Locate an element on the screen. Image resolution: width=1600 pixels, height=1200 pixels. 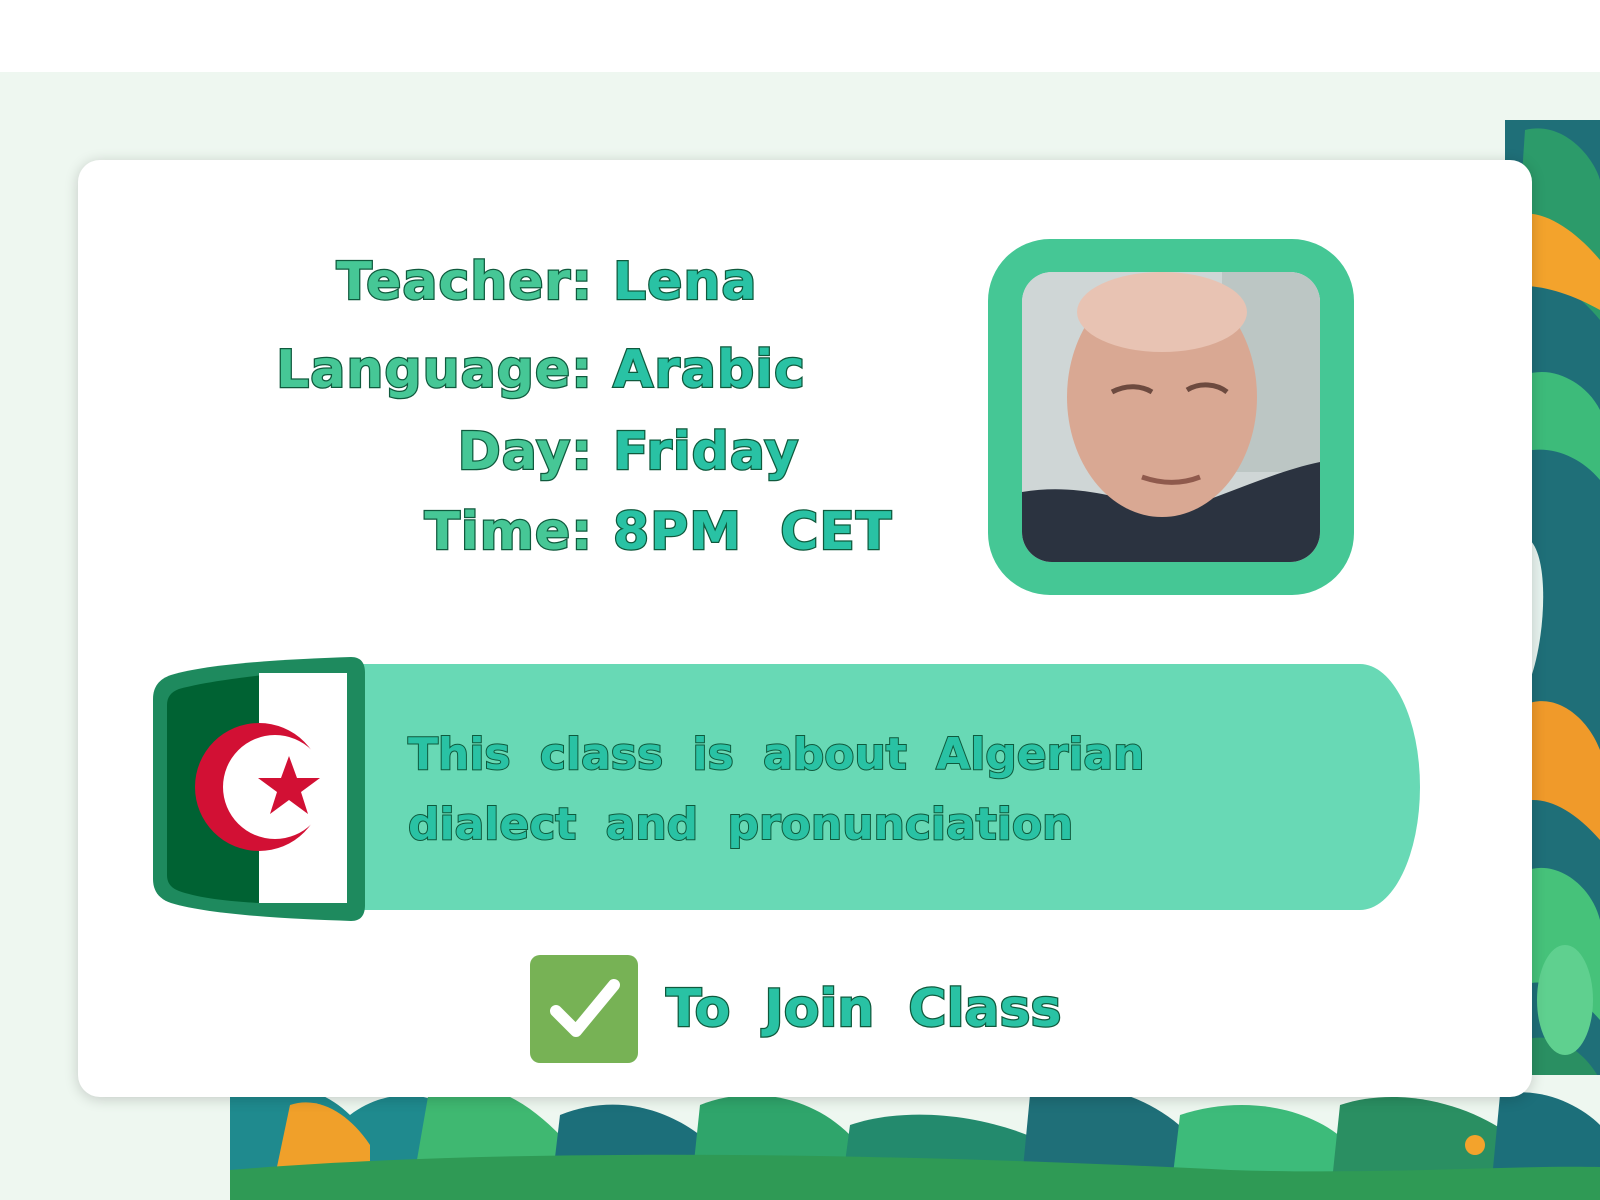
teacher-photo is located at coordinates (1171, 417).